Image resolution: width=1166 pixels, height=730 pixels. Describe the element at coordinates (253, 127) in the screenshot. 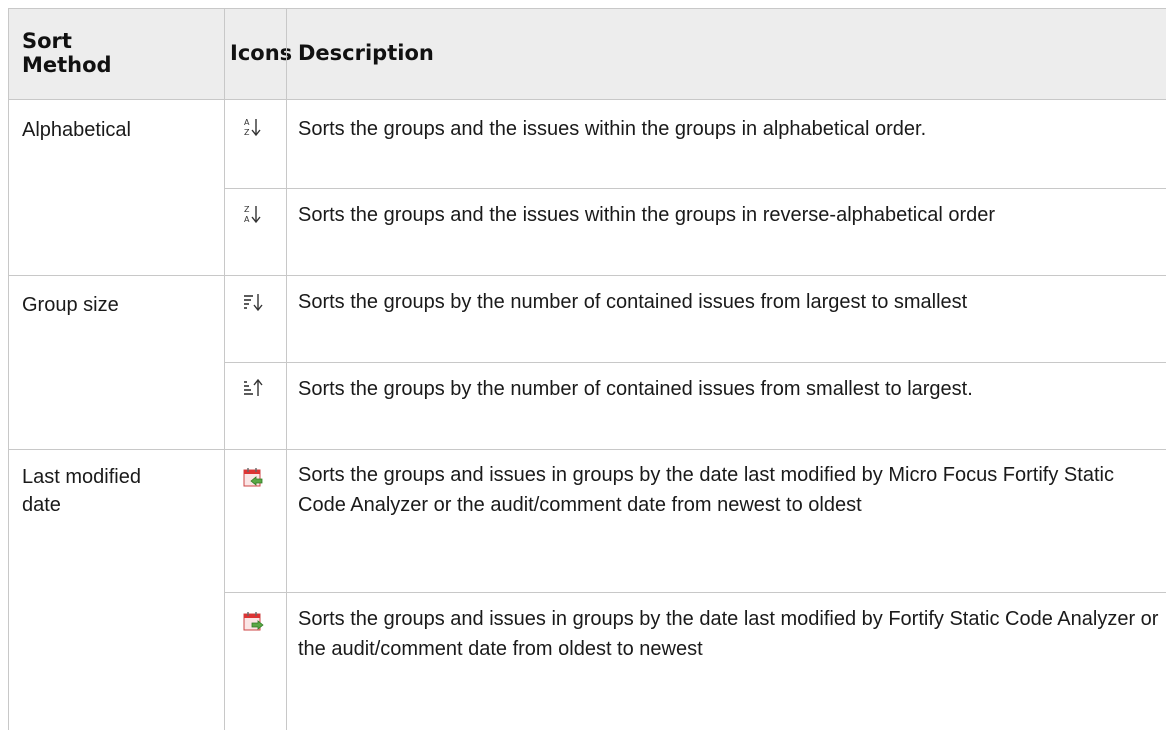

I see `sort-a-z-icon: A Z` at that location.